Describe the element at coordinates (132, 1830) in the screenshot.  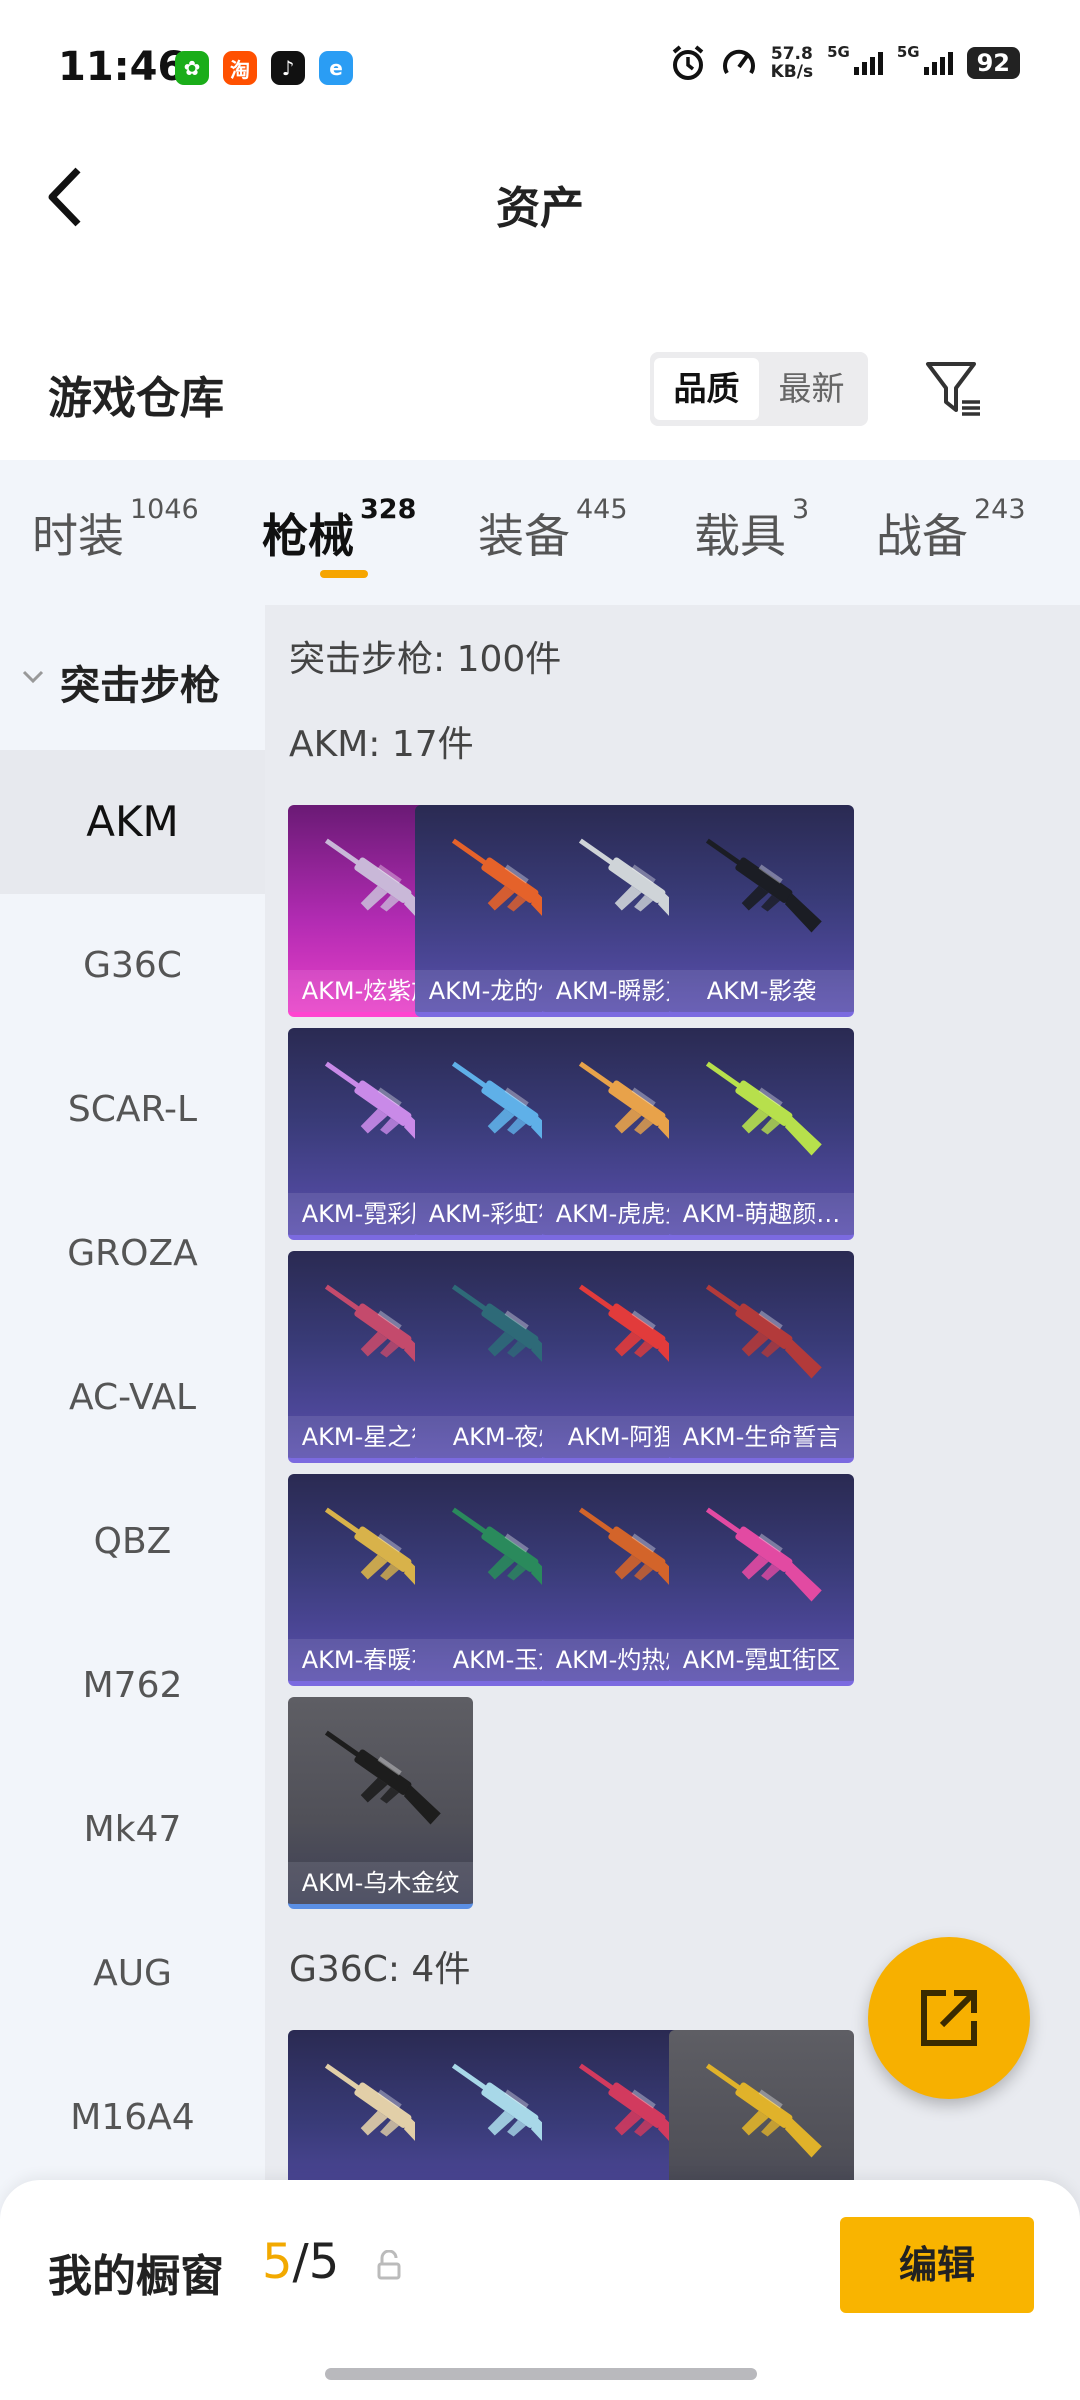
I see `sidebar-item-mk47: Mk47` at that location.